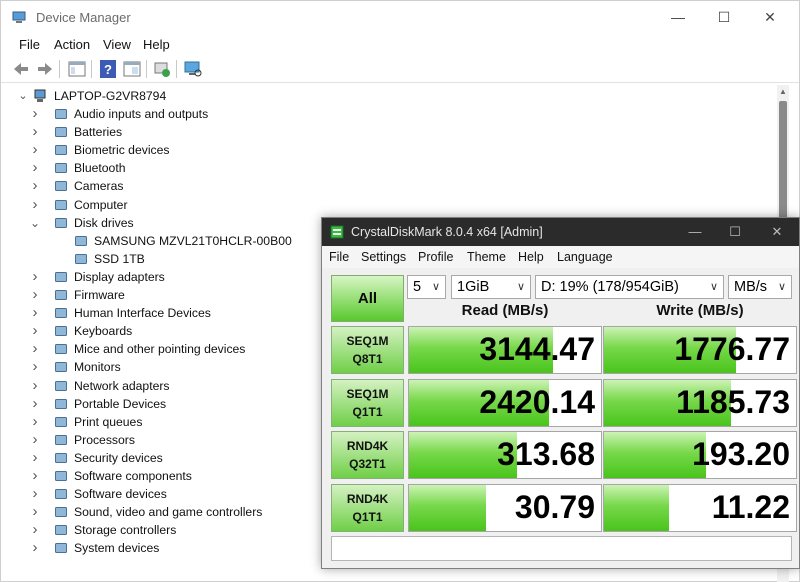 This screenshot has height=582, width=800. Describe the element at coordinates (369, 186) in the screenshot. I see `tree-category-item: › Cameras` at that location.